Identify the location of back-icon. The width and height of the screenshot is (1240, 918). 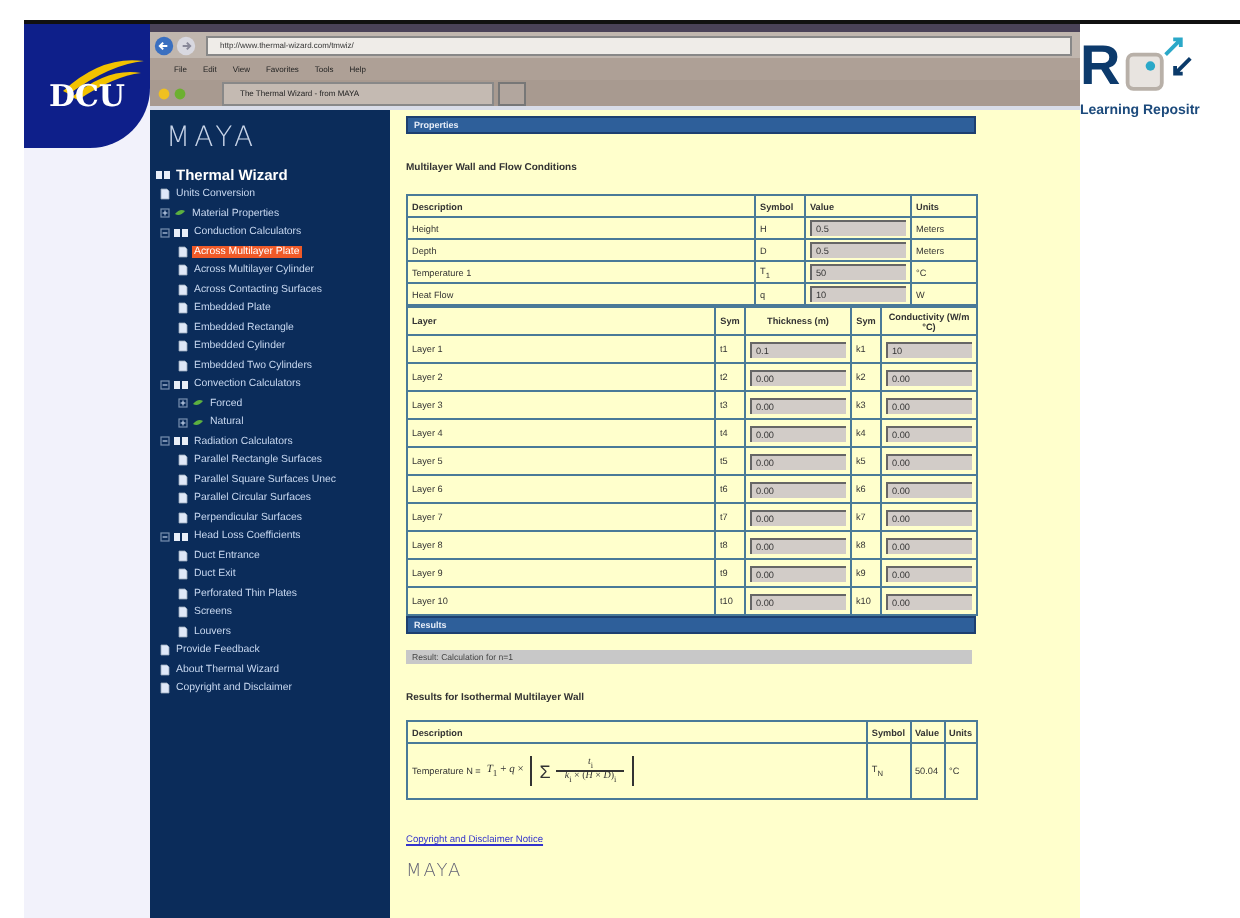
(164, 45).